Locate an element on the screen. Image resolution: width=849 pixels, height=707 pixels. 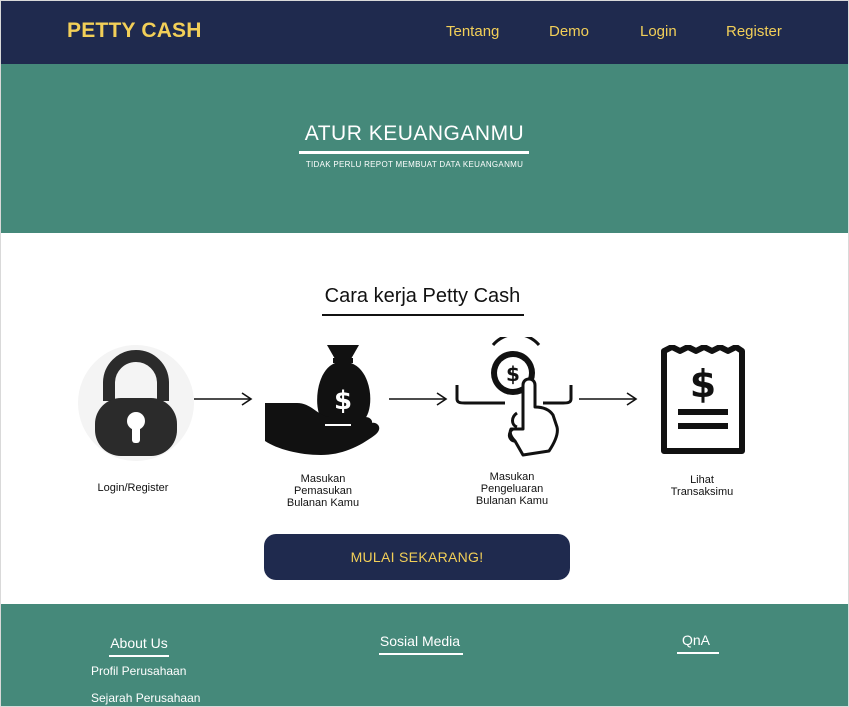
step-label-expense-text: Masukan Pengeluaran Bulanan Kamu is located at coordinates (512, 489).